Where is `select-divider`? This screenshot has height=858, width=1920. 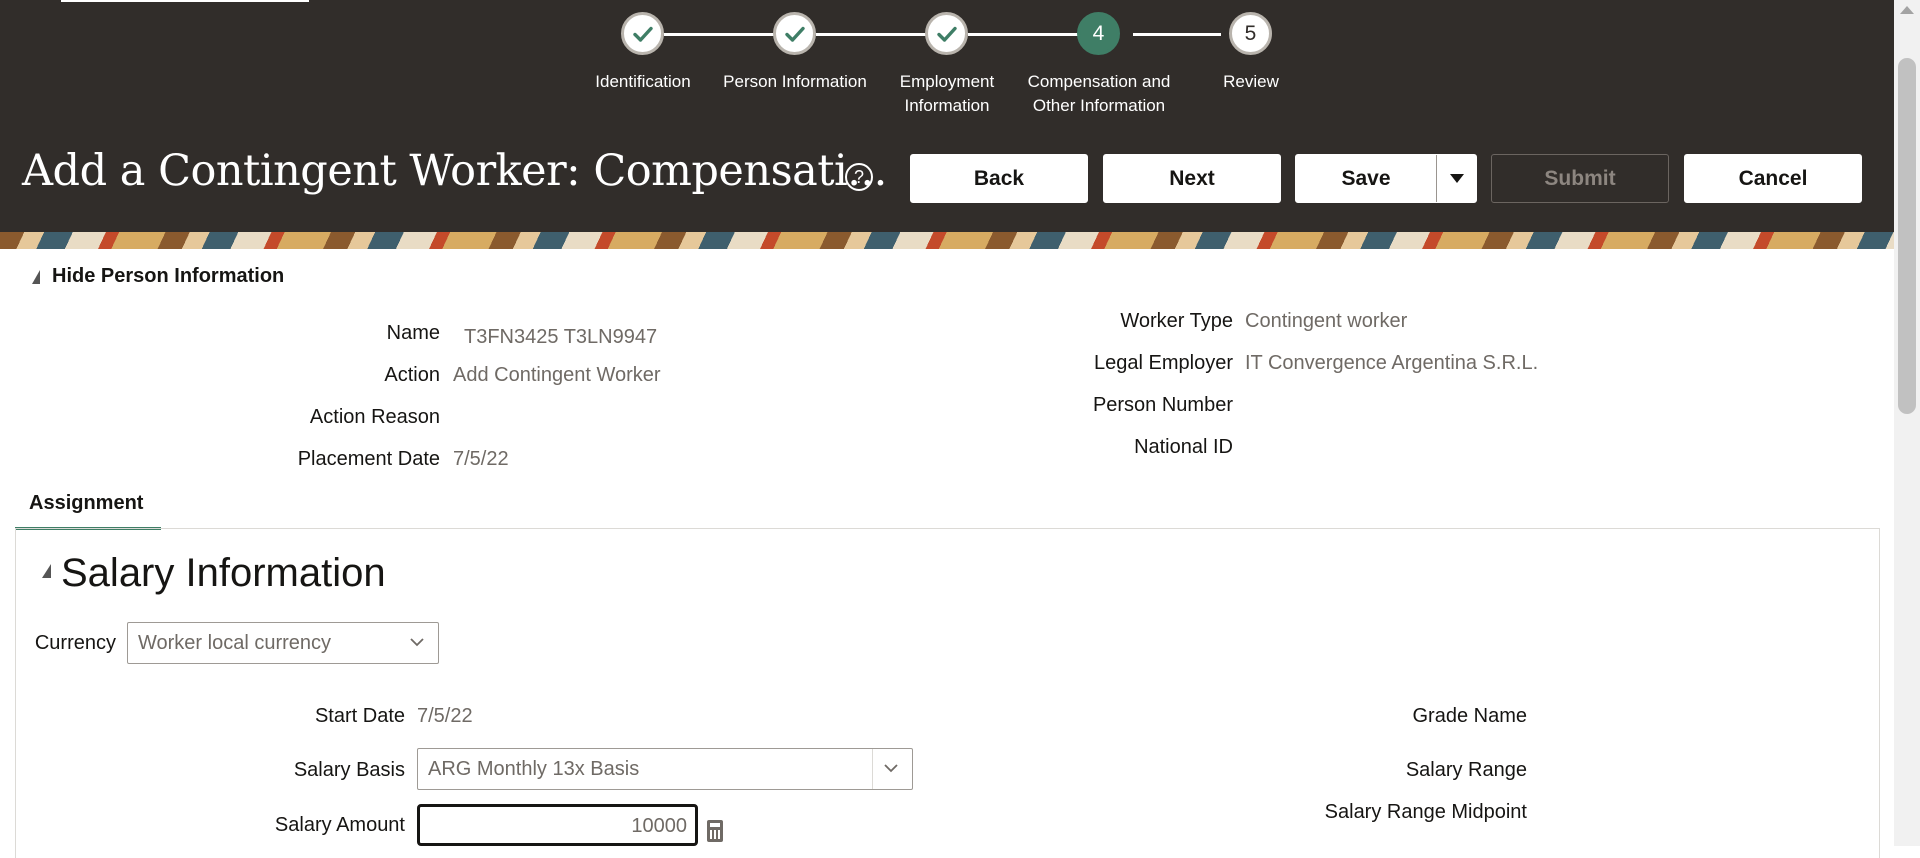
select-divider is located at coordinates (872, 769).